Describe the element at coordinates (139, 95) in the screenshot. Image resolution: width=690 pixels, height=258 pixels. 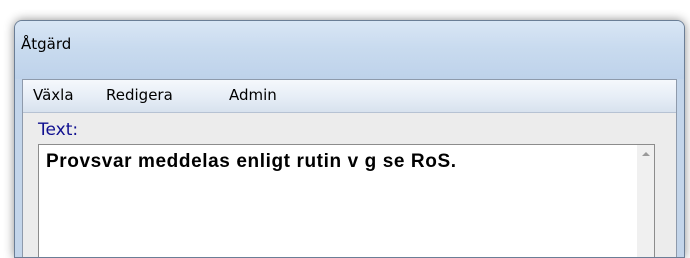
I see `menu-item-redigera: Redigera` at that location.